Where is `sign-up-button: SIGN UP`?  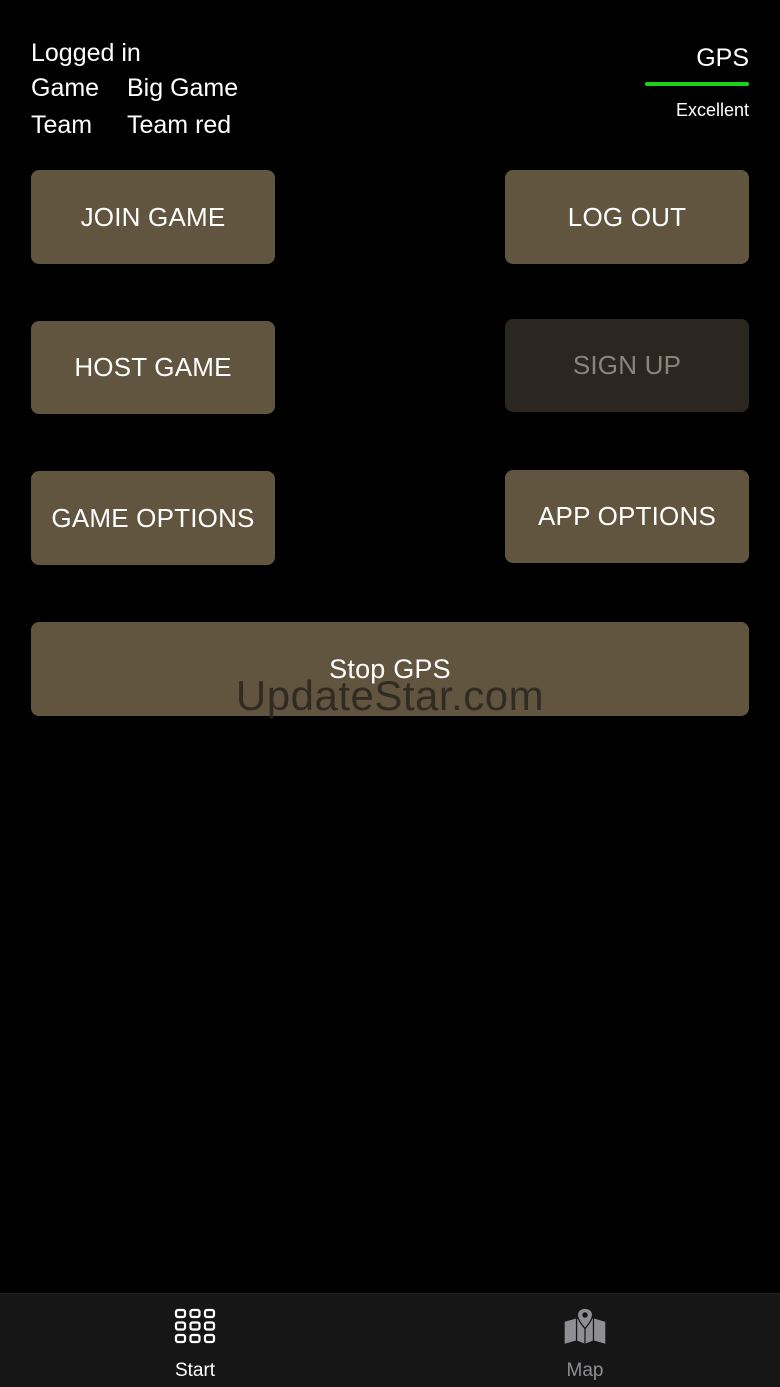 sign-up-button: SIGN UP is located at coordinates (627, 365).